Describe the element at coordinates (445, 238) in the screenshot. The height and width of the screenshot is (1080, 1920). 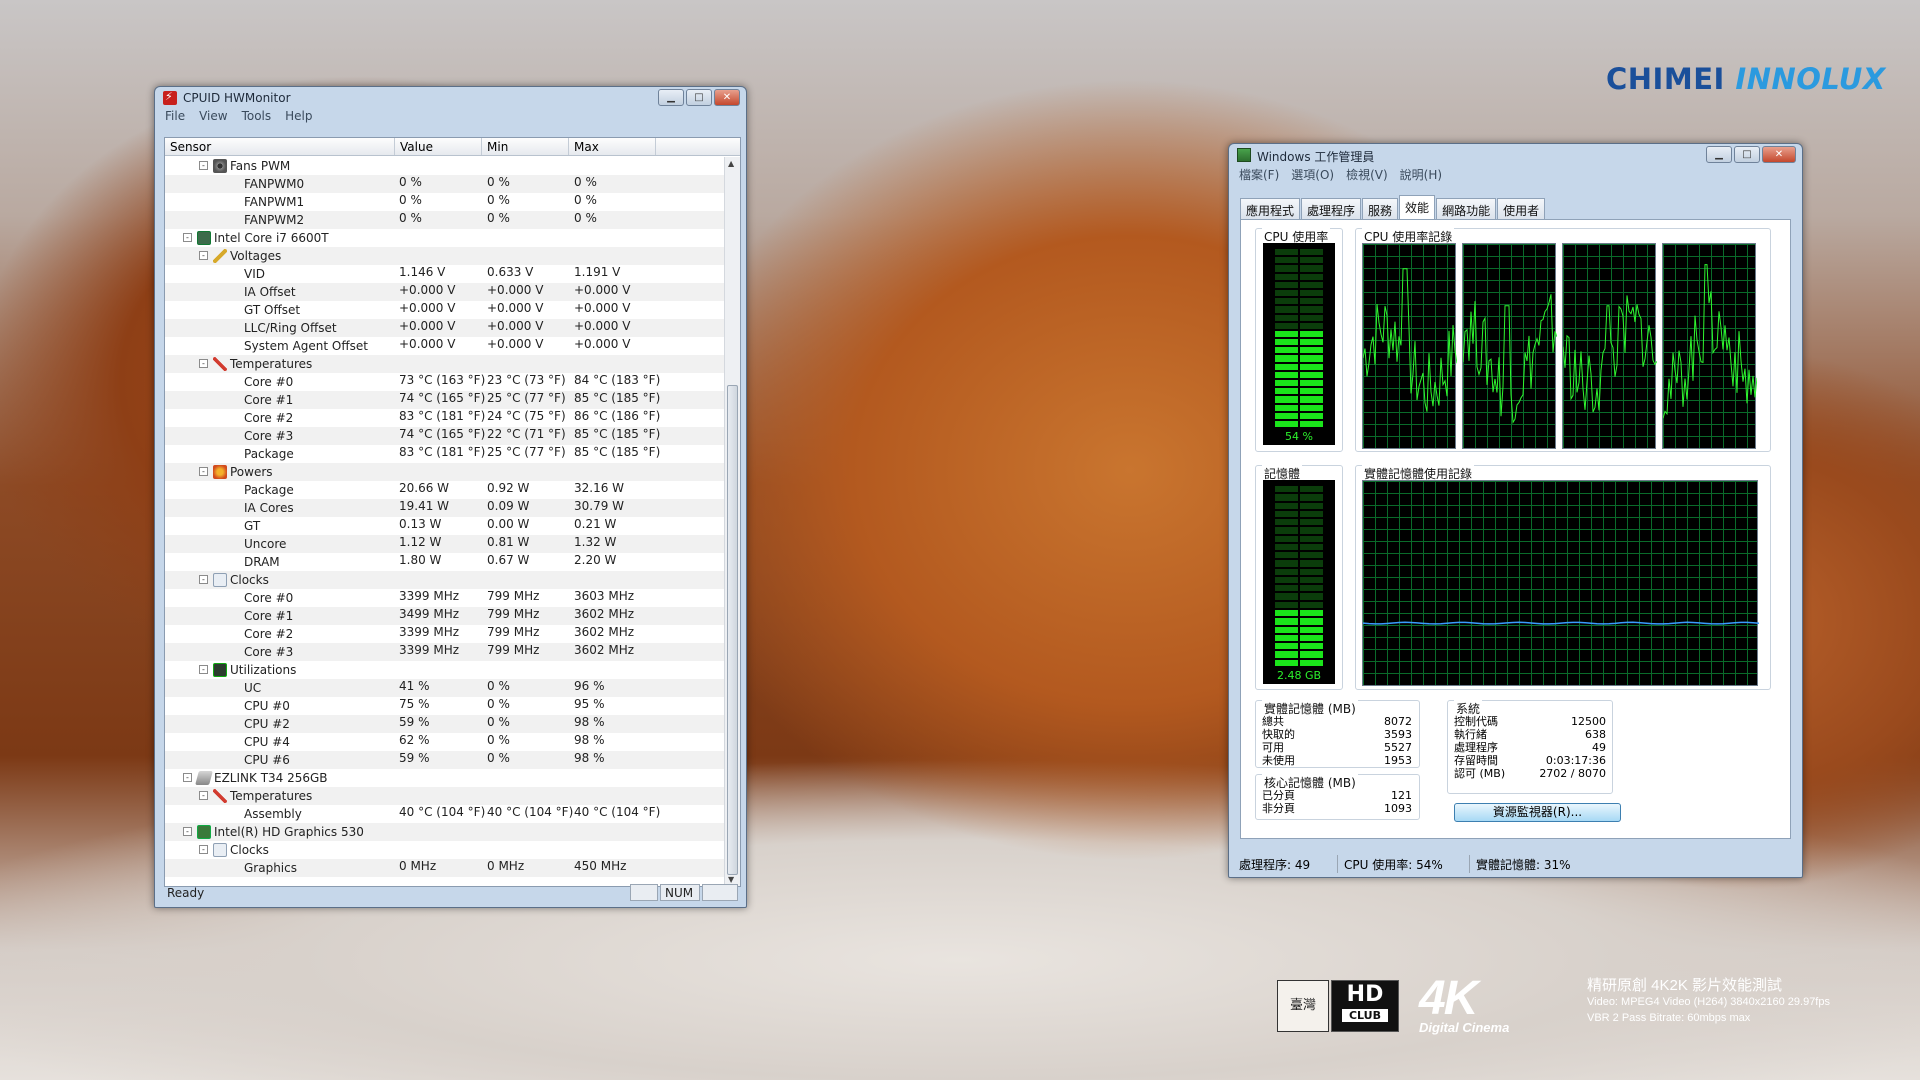
I see `sensor-row: - Intel Core i7 6600T` at that location.